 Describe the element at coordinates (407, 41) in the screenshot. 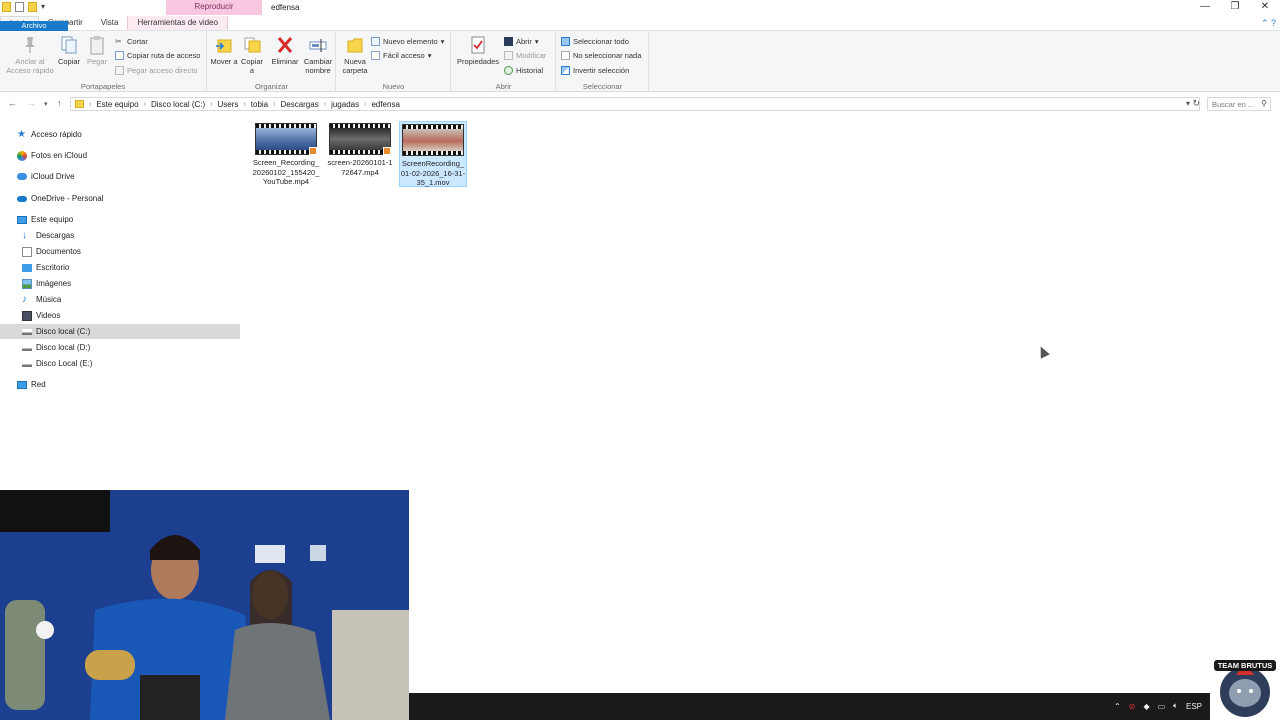

I see `new-item-dropdown: Nuevo elemento ▾` at that location.